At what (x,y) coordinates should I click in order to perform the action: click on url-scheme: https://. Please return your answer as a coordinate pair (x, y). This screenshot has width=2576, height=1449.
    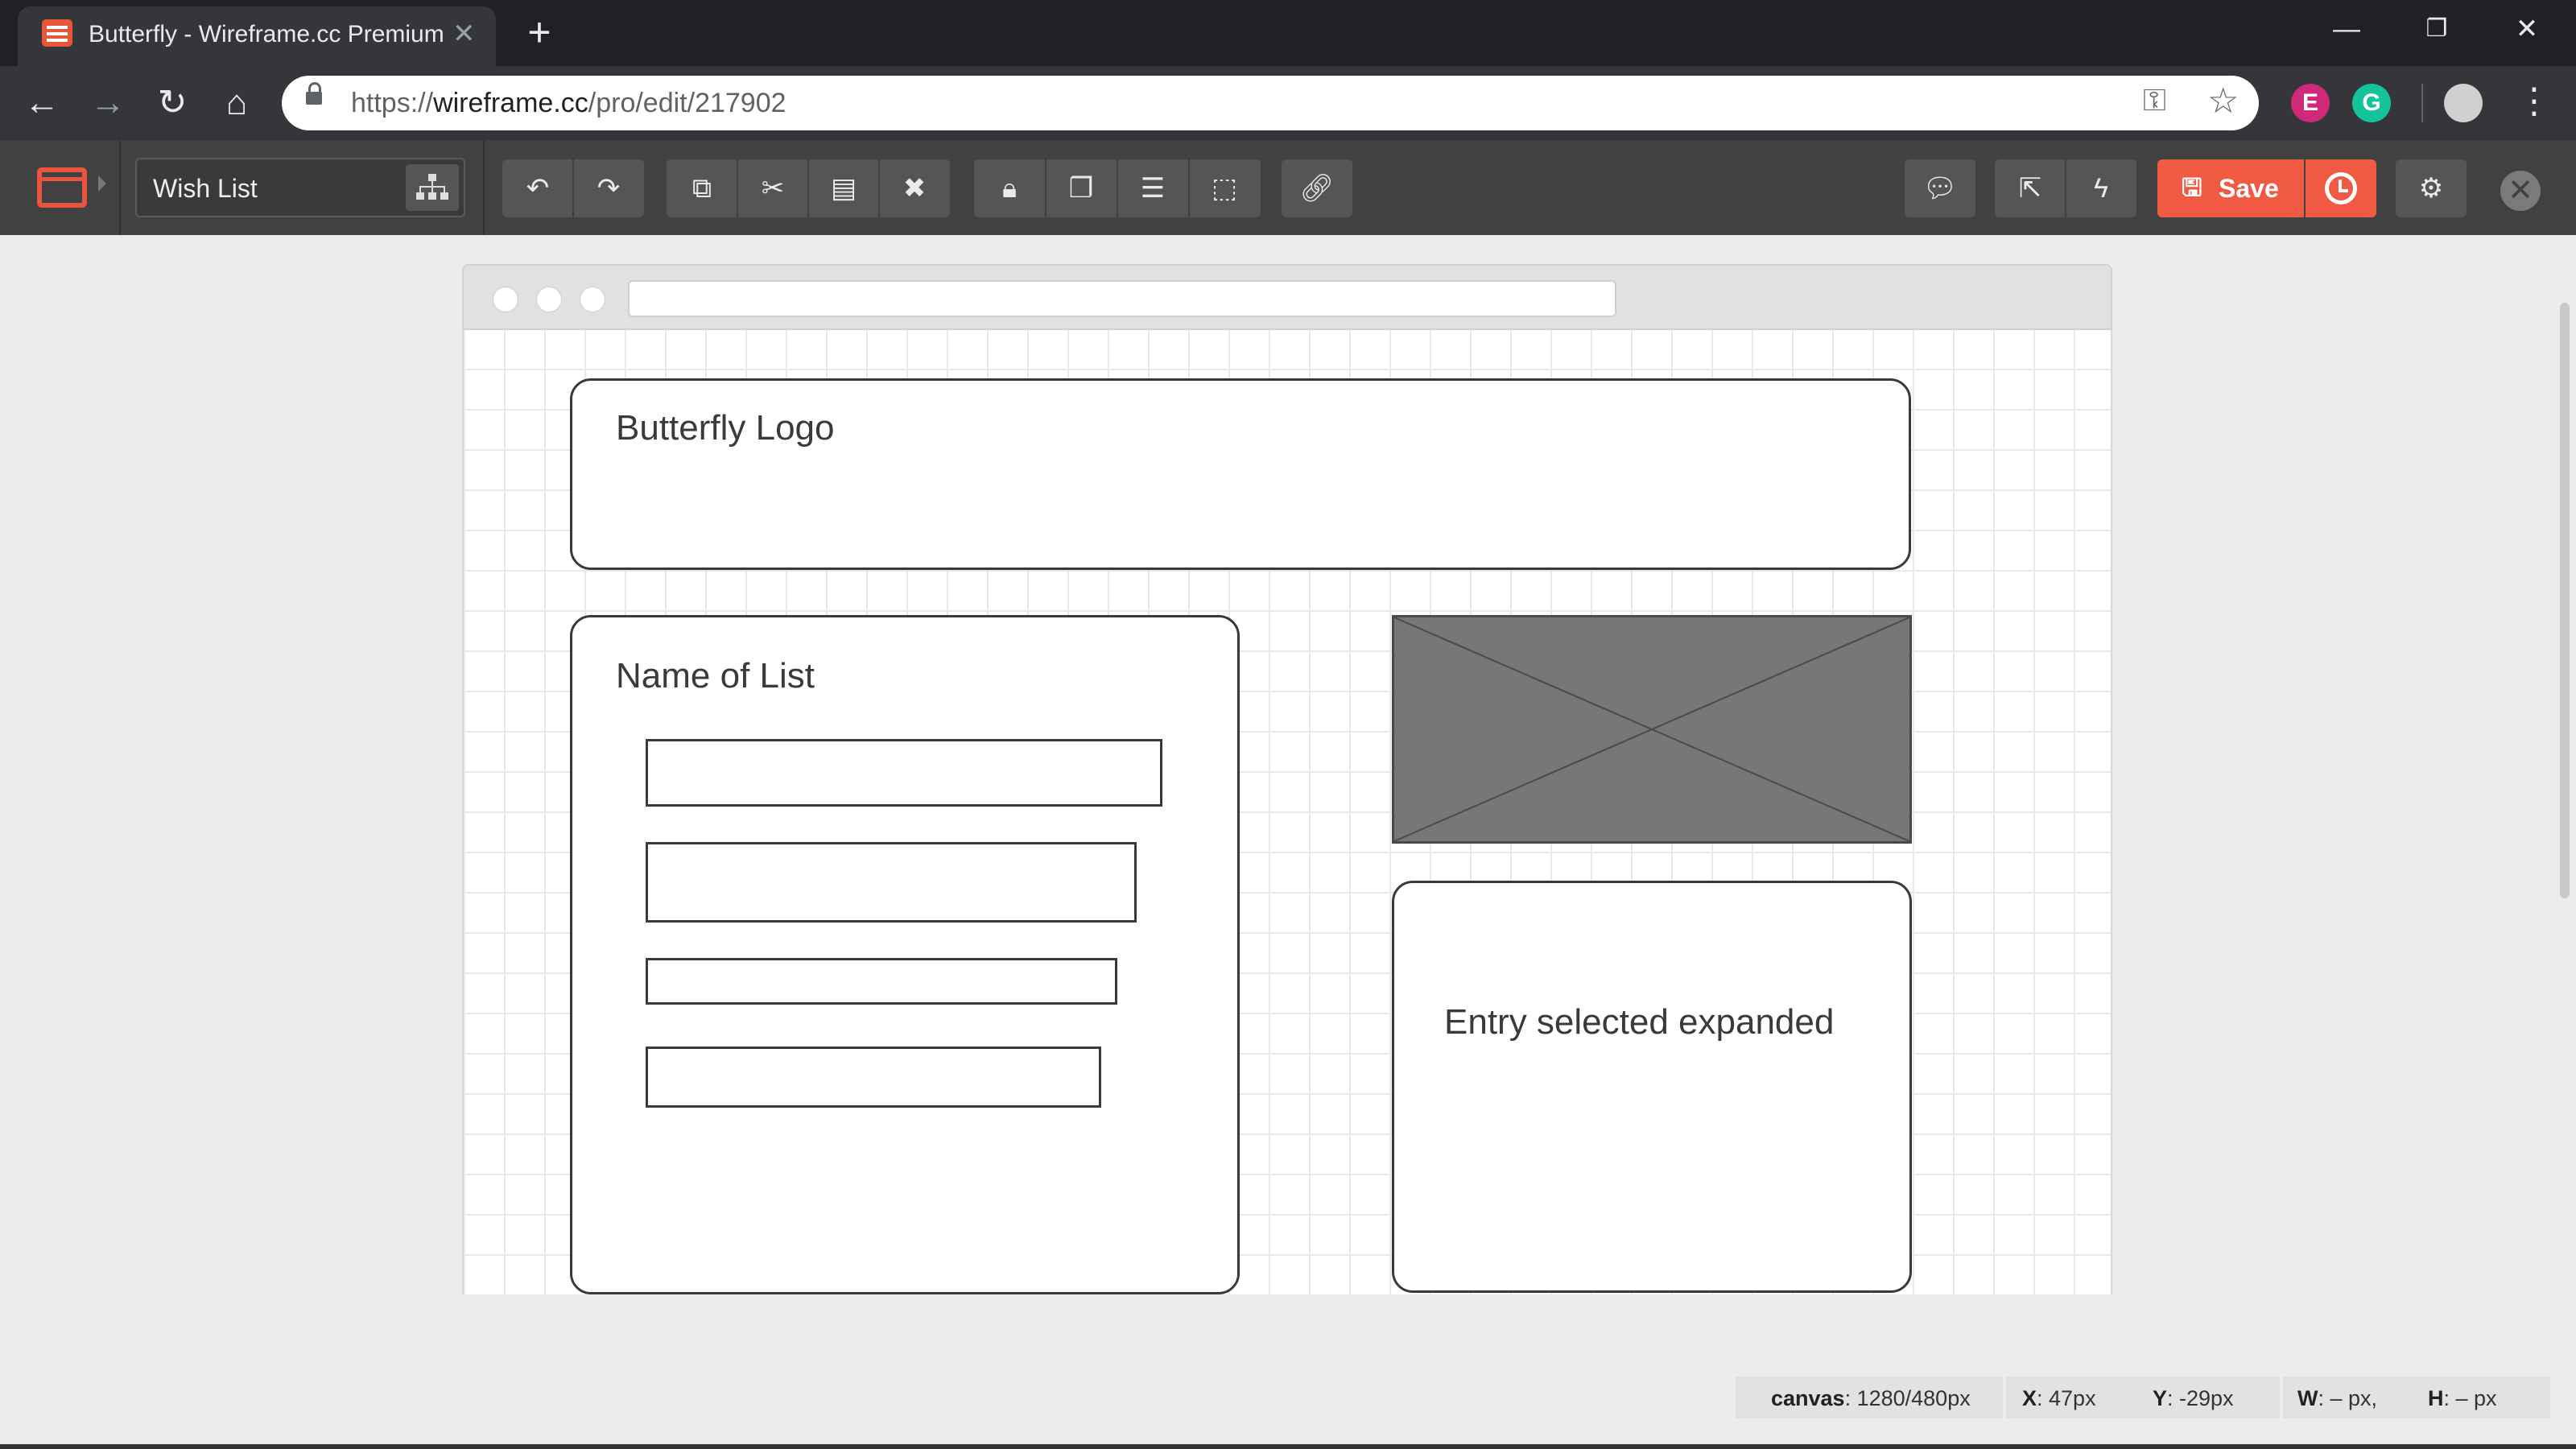
    Looking at the image, I should click on (392, 103).